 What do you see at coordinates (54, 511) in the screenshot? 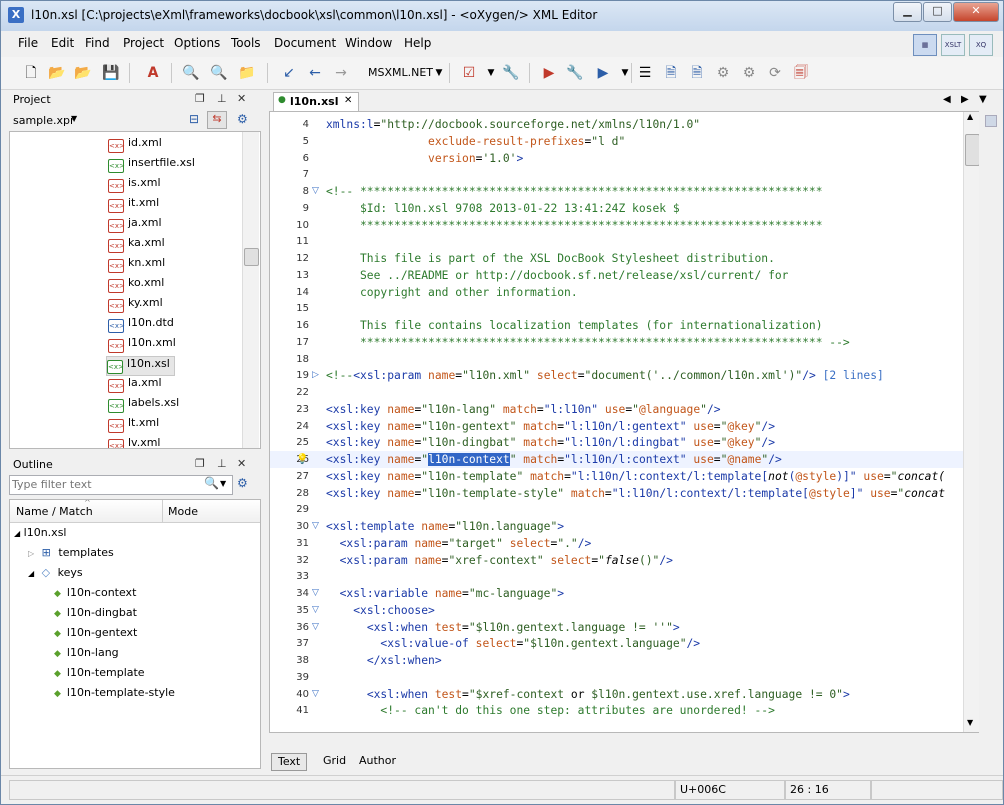
I see `column-name-match: Name / Match` at bounding box center [54, 511].